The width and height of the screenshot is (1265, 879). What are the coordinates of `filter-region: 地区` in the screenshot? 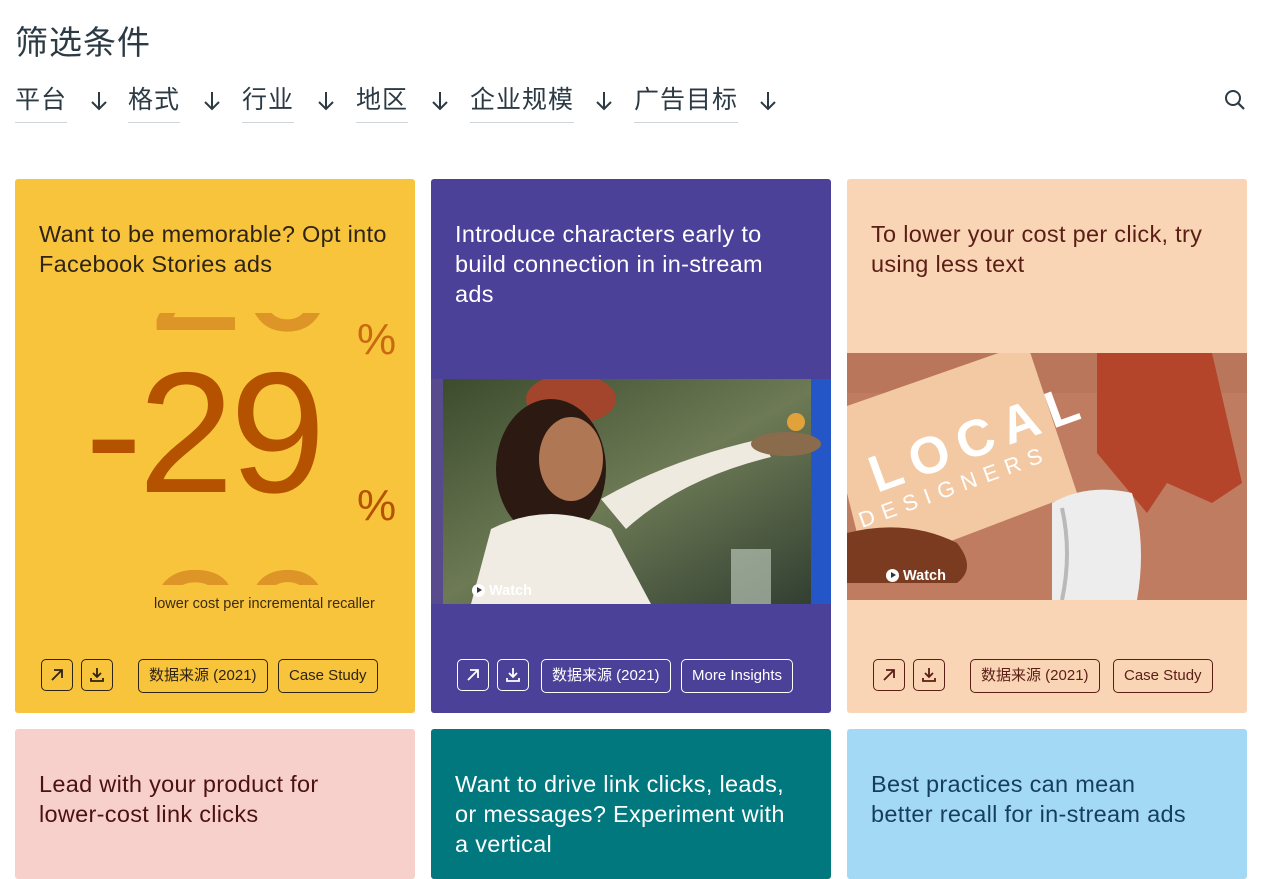 It's located at (402, 101).